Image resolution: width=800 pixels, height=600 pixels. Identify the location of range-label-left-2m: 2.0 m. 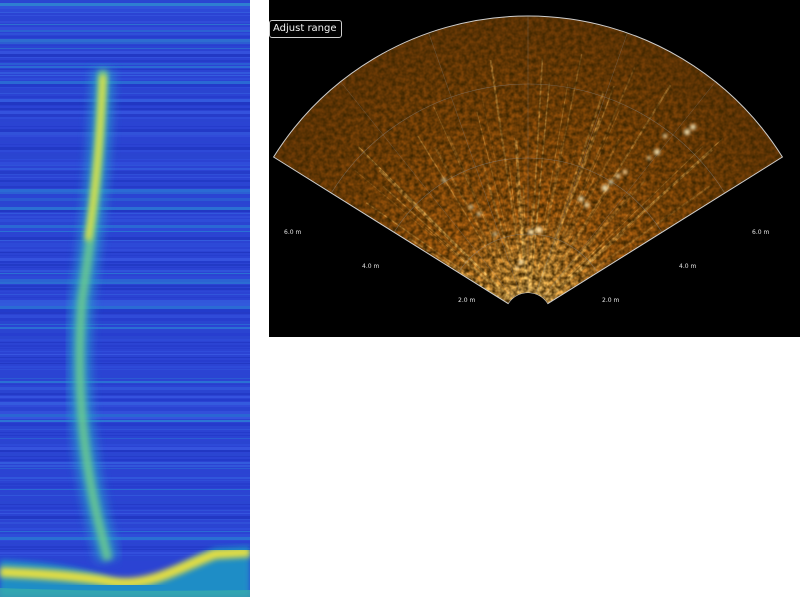
(466, 300).